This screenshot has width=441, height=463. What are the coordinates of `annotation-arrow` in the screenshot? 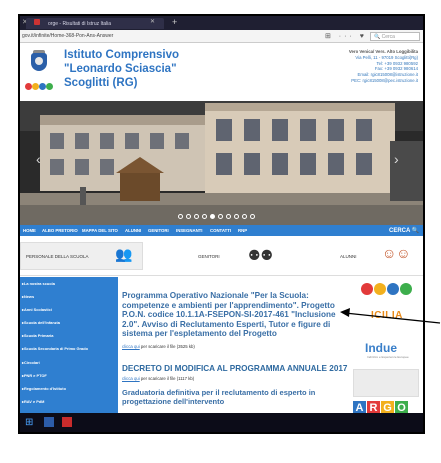 It's located at (390, 316).